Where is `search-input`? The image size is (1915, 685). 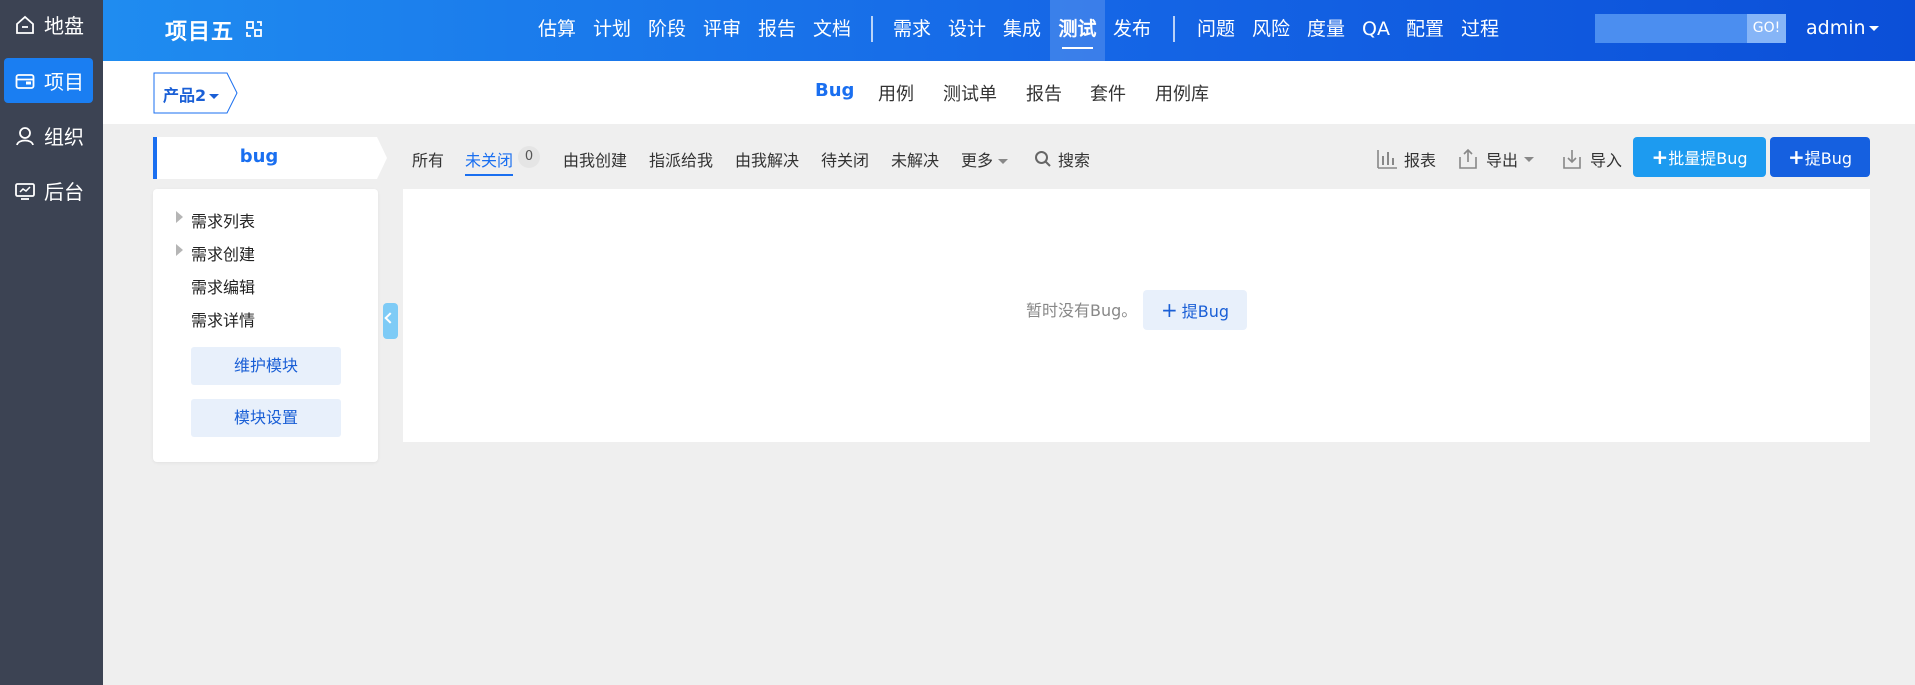 search-input is located at coordinates (1672, 28).